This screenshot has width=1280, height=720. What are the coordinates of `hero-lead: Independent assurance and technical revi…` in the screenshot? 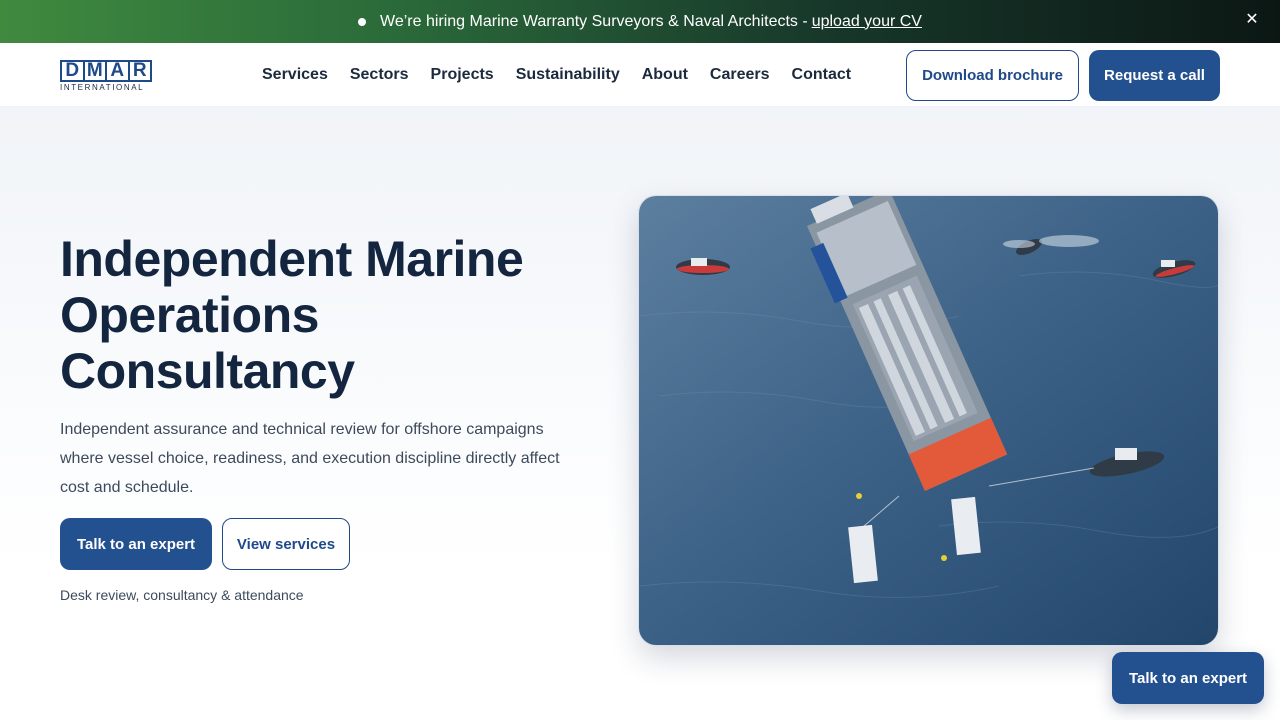 It's located at (310, 458).